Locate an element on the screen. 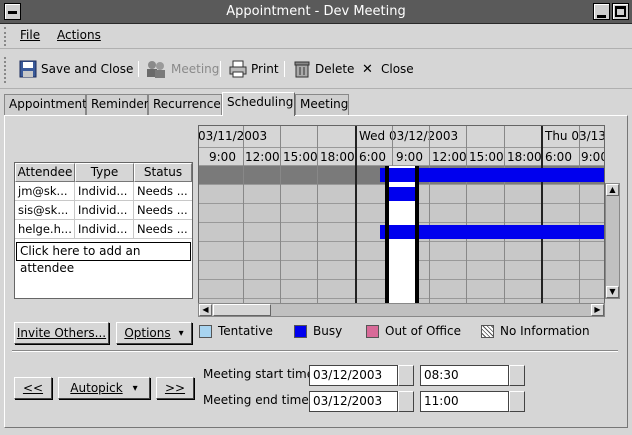  end-time-field: 11:00 is located at coordinates (464, 401).